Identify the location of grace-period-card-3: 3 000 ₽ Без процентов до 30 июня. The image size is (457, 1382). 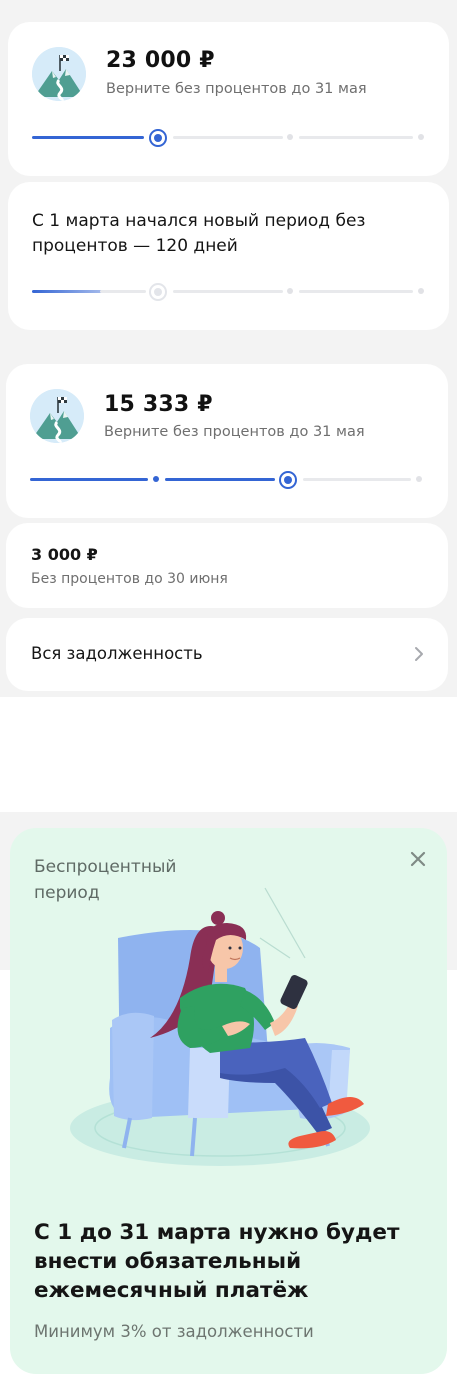
(227, 565).